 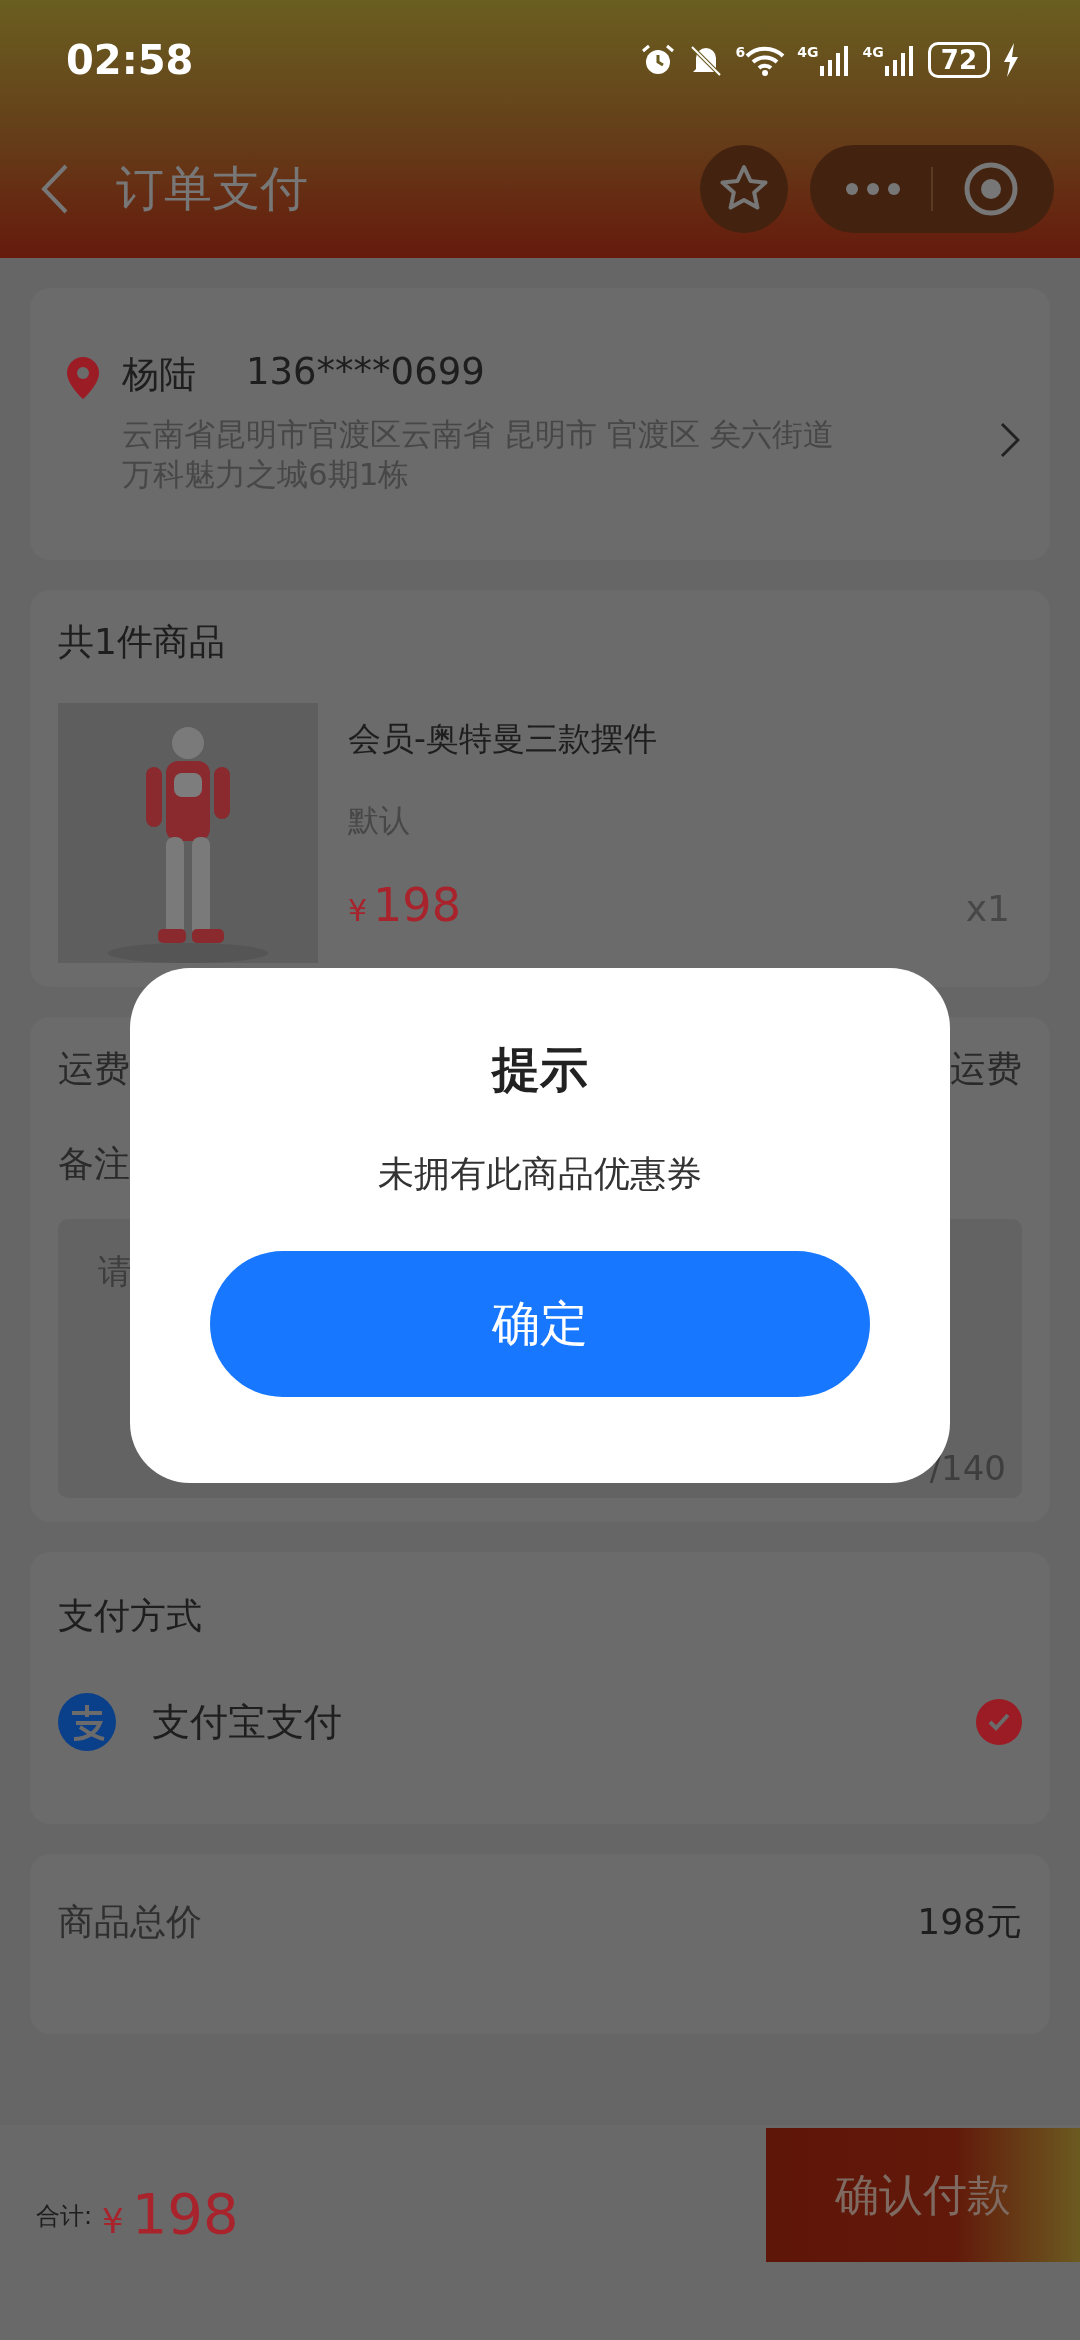 I want to click on goods-count-title: 共1件商品, so click(x=142, y=642).